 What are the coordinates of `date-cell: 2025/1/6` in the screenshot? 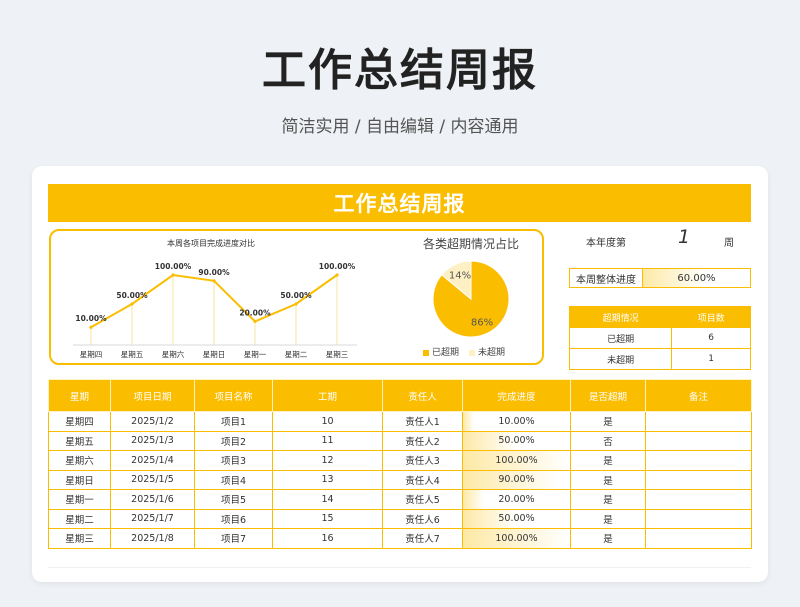 It's located at (152, 499).